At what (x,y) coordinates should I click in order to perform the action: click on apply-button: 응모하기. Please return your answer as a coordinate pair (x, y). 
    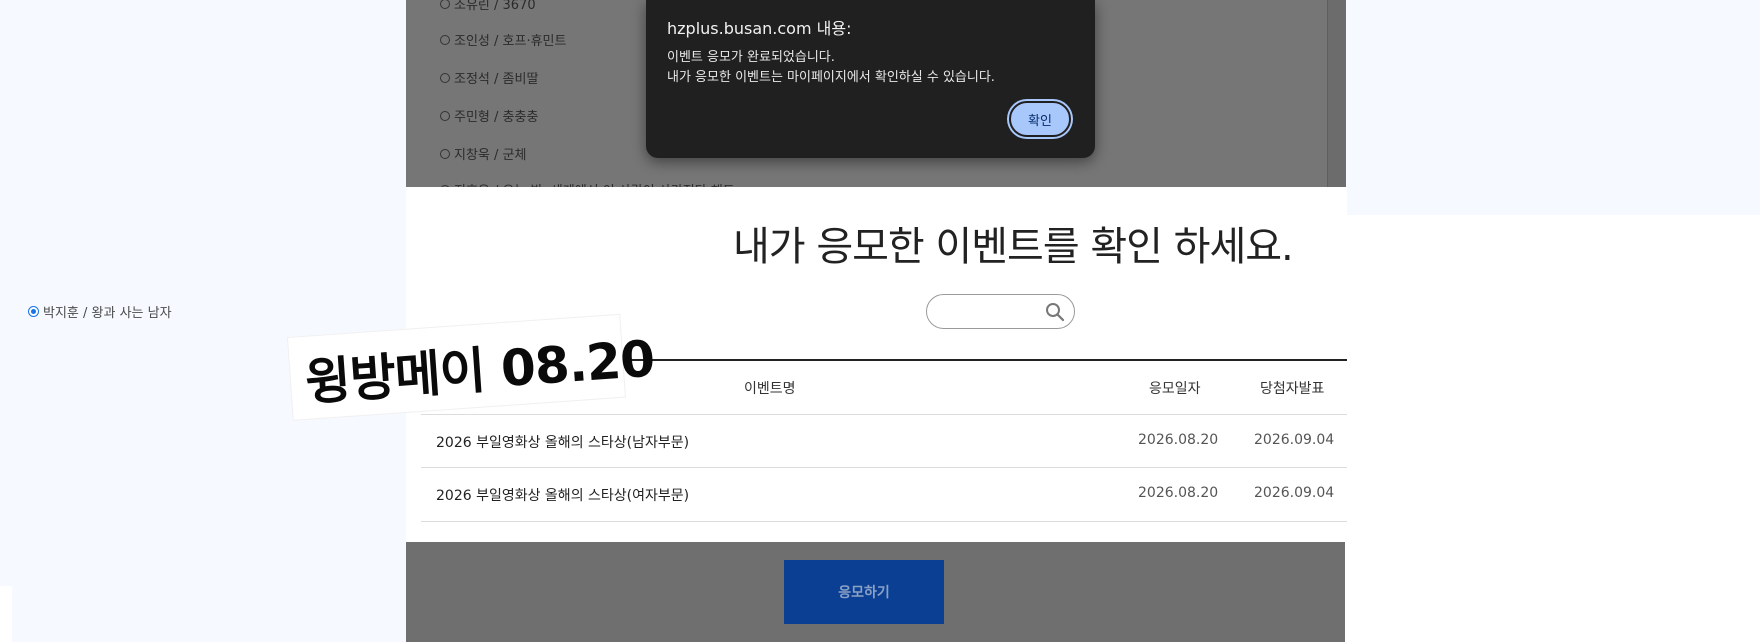
    Looking at the image, I should click on (864, 592).